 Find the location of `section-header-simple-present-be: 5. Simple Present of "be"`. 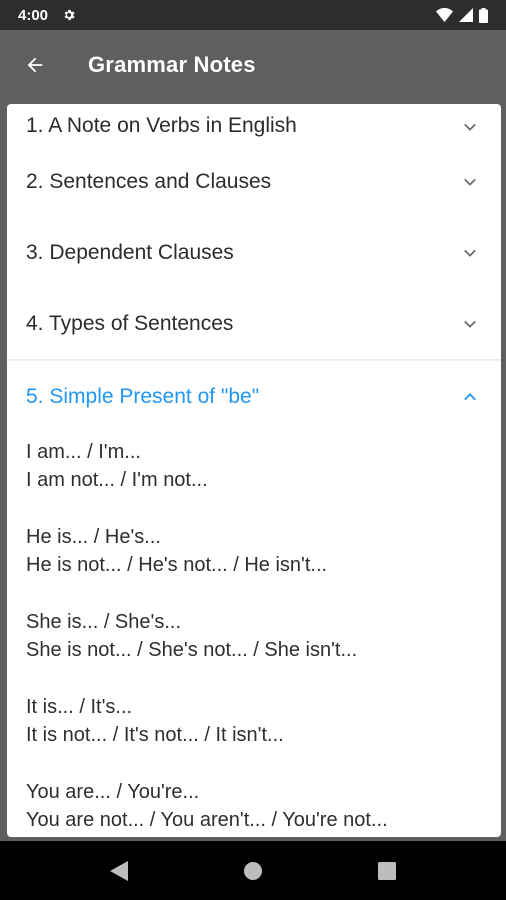

section-header-simple-present-be: 5. Simple Present of "be" is located at coordinates (254, 396).